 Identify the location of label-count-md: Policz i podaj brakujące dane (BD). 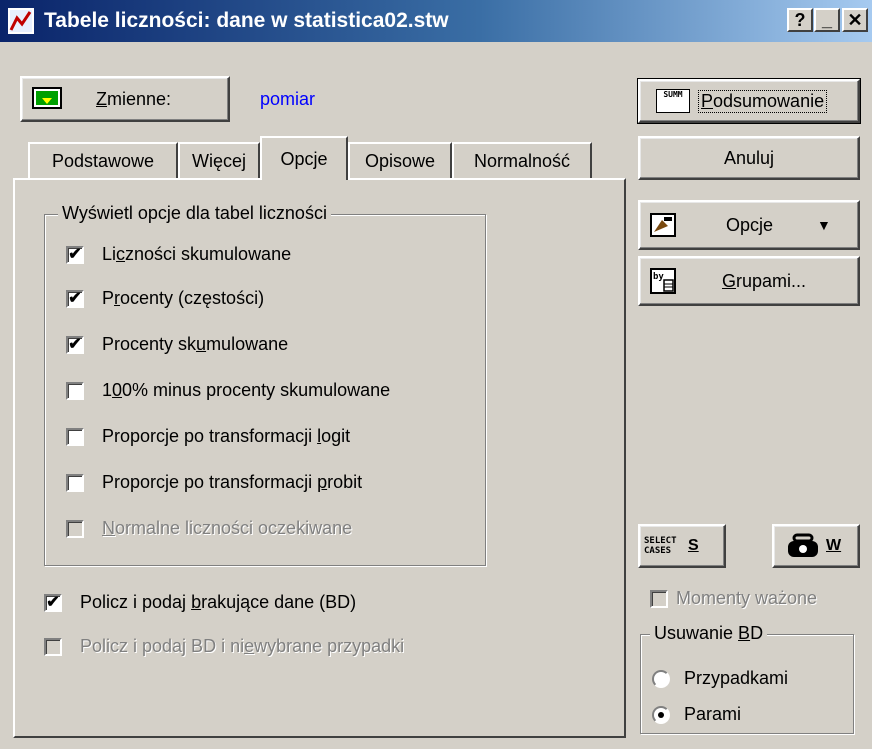
(218, 602).